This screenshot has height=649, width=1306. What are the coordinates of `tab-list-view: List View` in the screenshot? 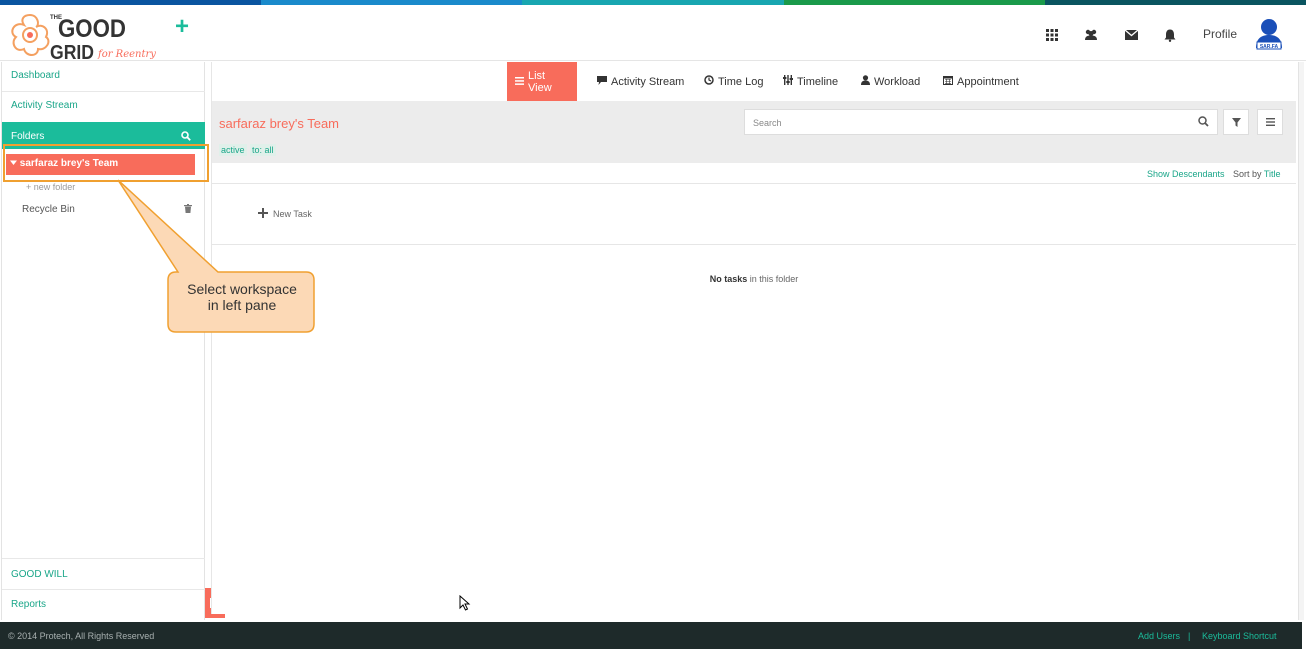 It's located at (542, 81).